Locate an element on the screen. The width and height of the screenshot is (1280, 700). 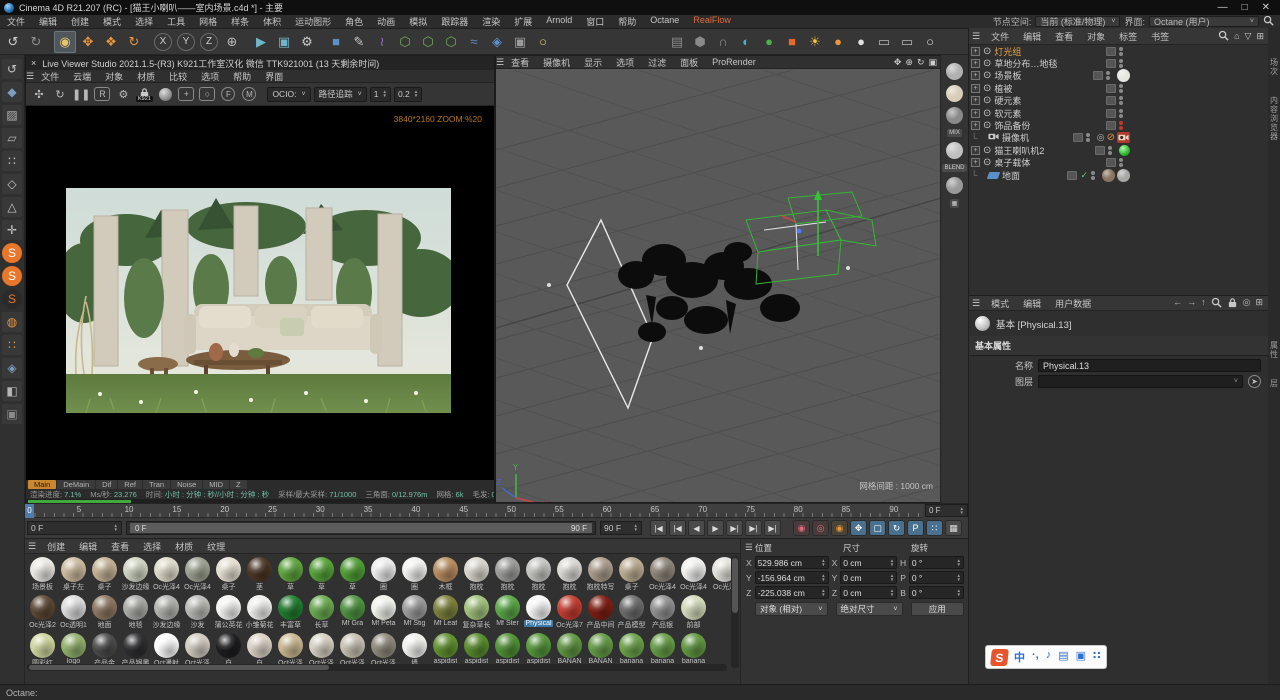
rotate-view-icon: ↻ is located at coordinates (921, 62).